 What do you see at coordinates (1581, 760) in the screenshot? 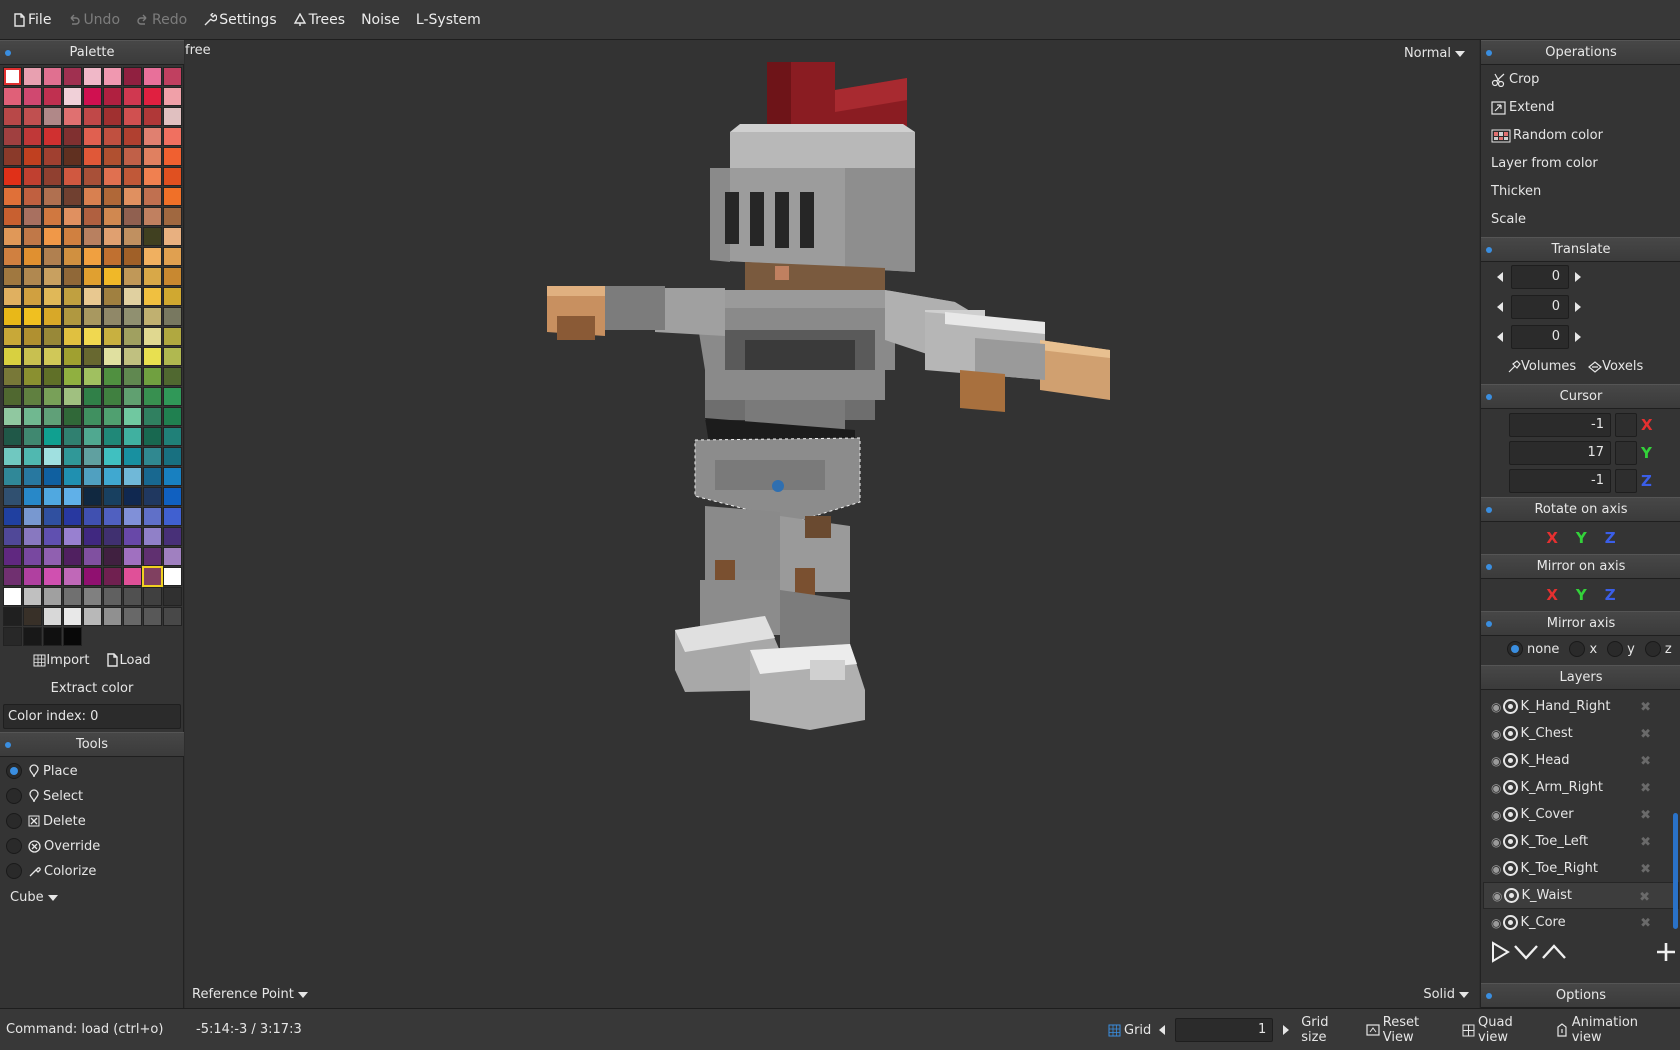
I see `layer-row: ◉ K_Head ✖` at bounding box center [1581, 760].